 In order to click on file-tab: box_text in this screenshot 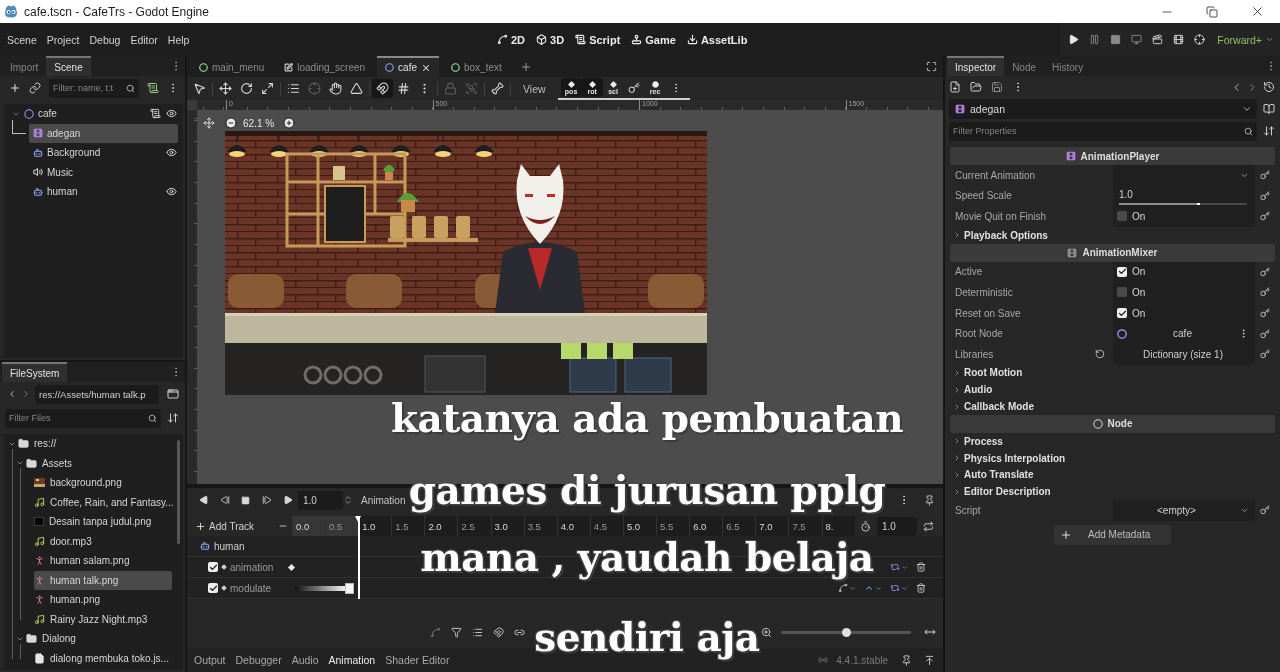, I will do `click(476, 66)`.